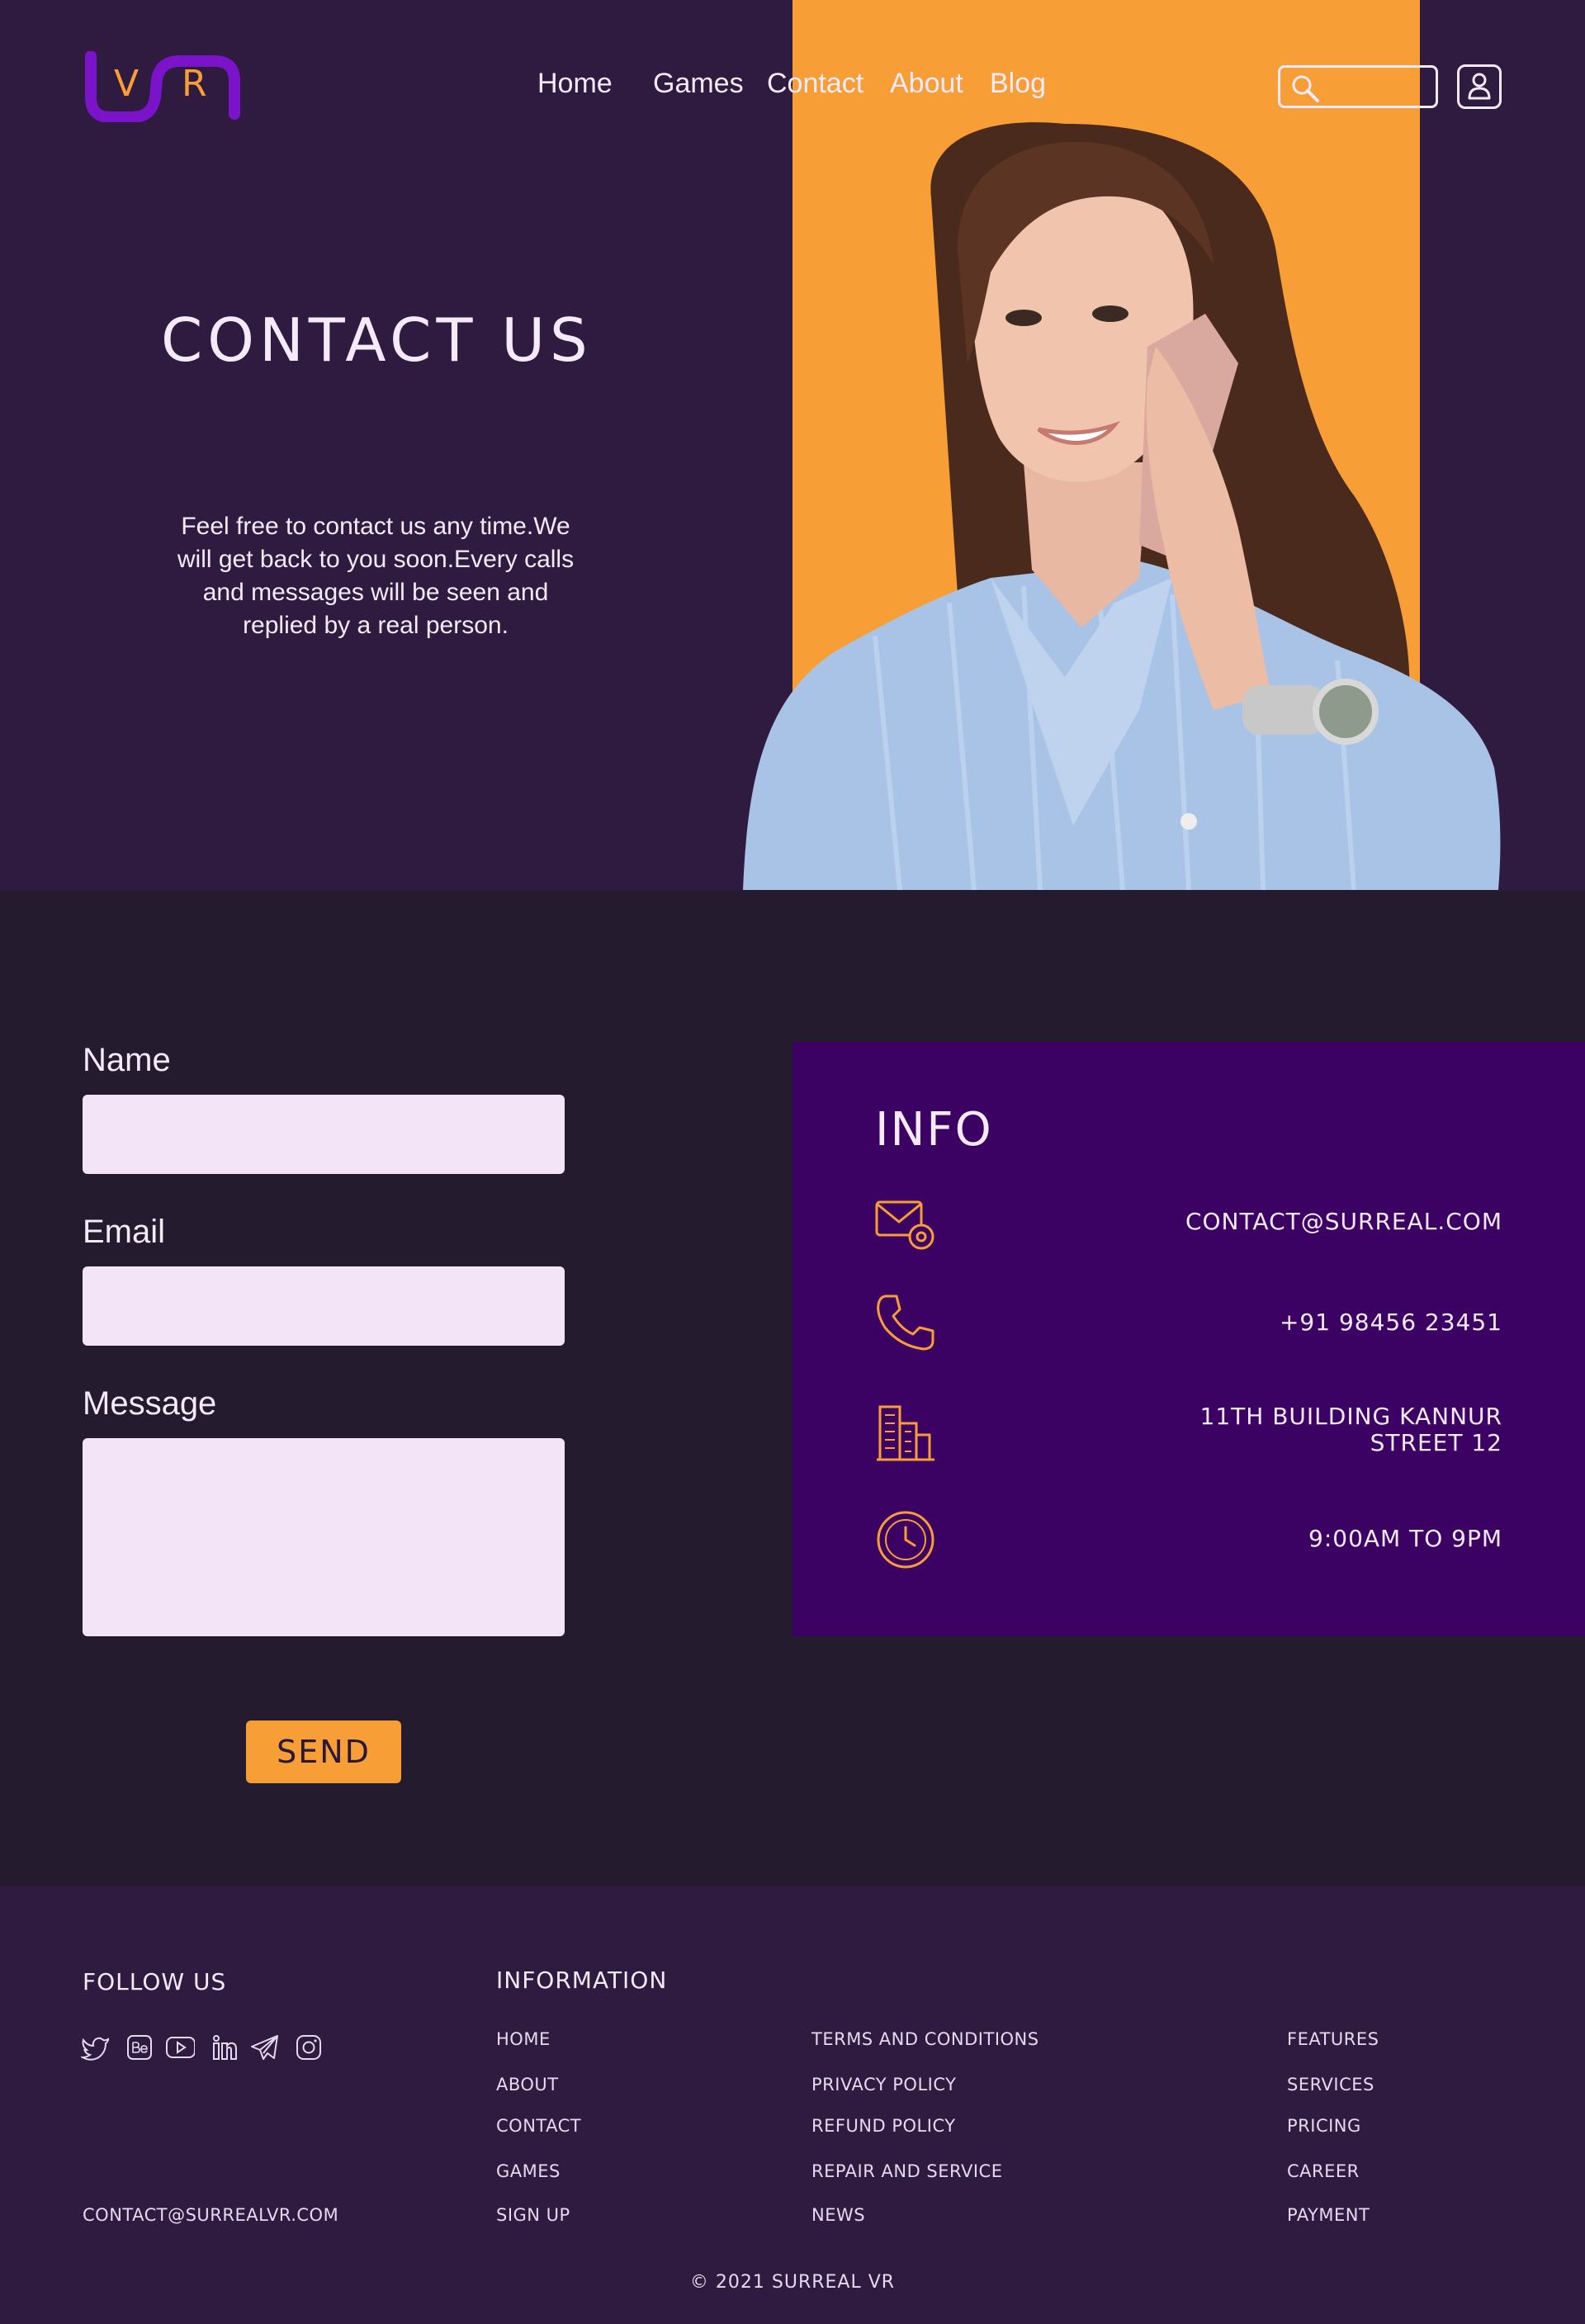 This screenshot has height=2324, width=1585. Describe the element at coordinates (127, 84) in the screenshot. I see `logo-letter-v: V` at that location.